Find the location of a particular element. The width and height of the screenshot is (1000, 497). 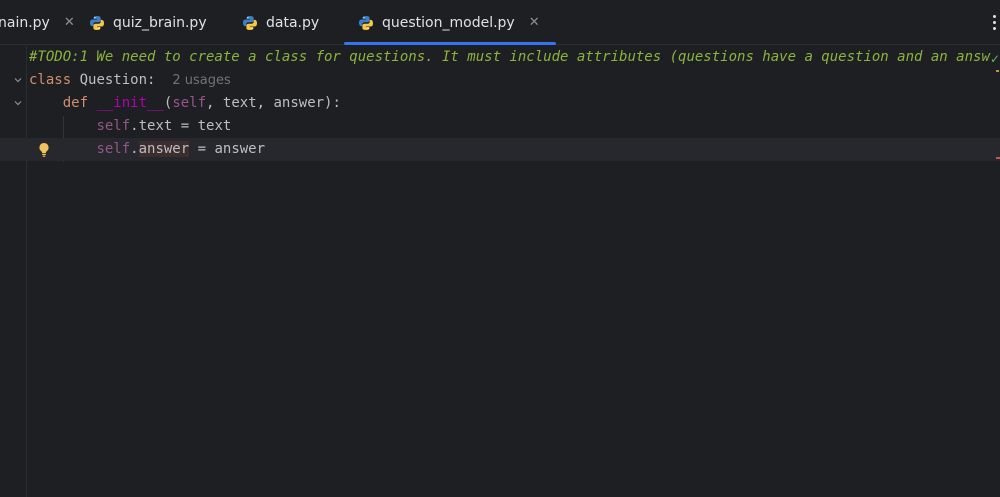

assignment: .text = text is located at coordinates (181, 126).